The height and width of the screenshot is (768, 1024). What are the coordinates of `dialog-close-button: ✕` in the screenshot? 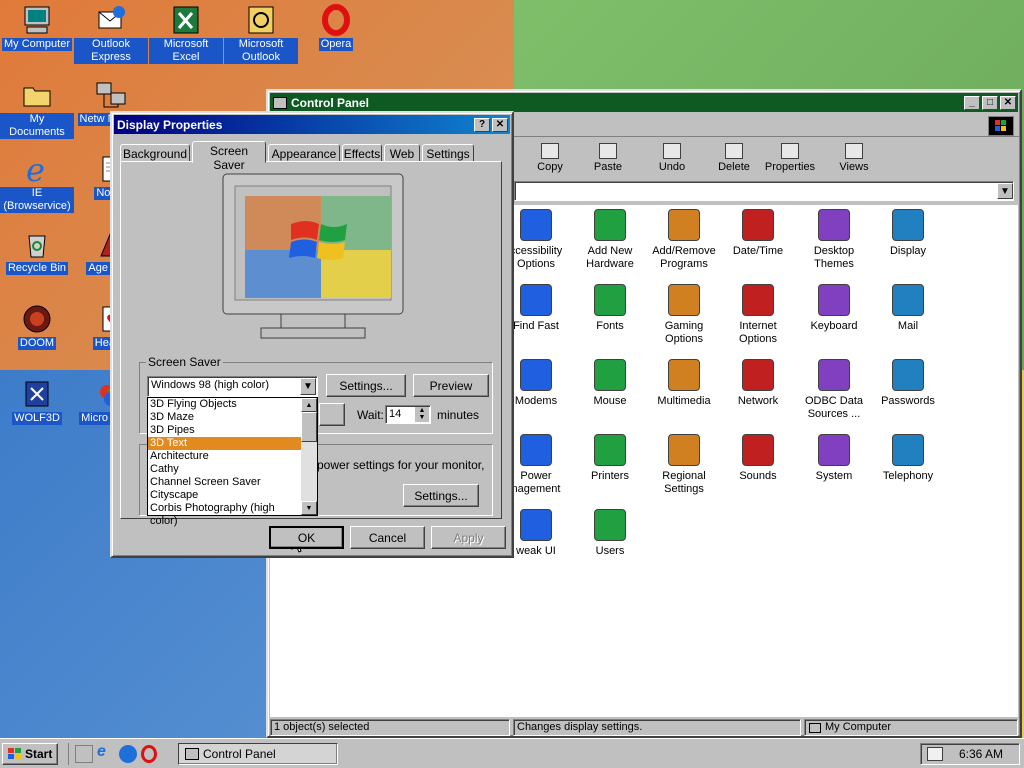 It's located at (500, 124).